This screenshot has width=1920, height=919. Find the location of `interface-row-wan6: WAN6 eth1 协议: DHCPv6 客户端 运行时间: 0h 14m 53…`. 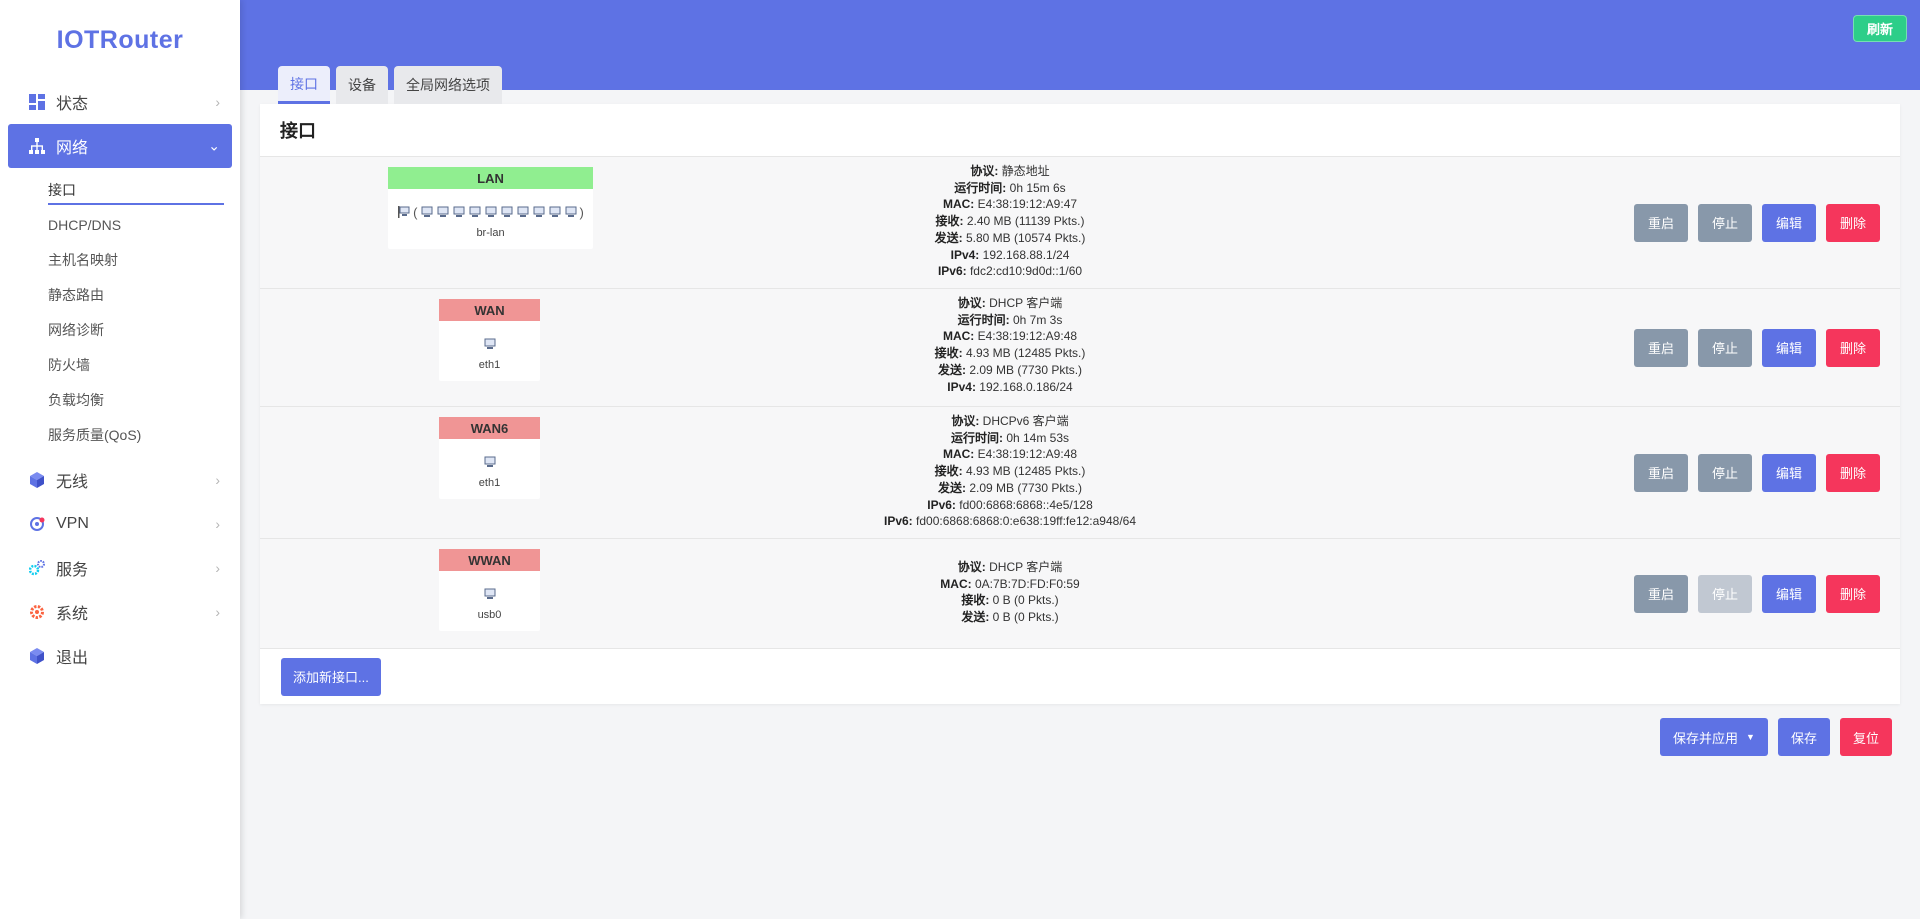

interface-row-wan6: WAN6 eth1 协议: DHCPv6 客户端 运行时间: 0h 14m 53… is located at coordinates (1080, 472).